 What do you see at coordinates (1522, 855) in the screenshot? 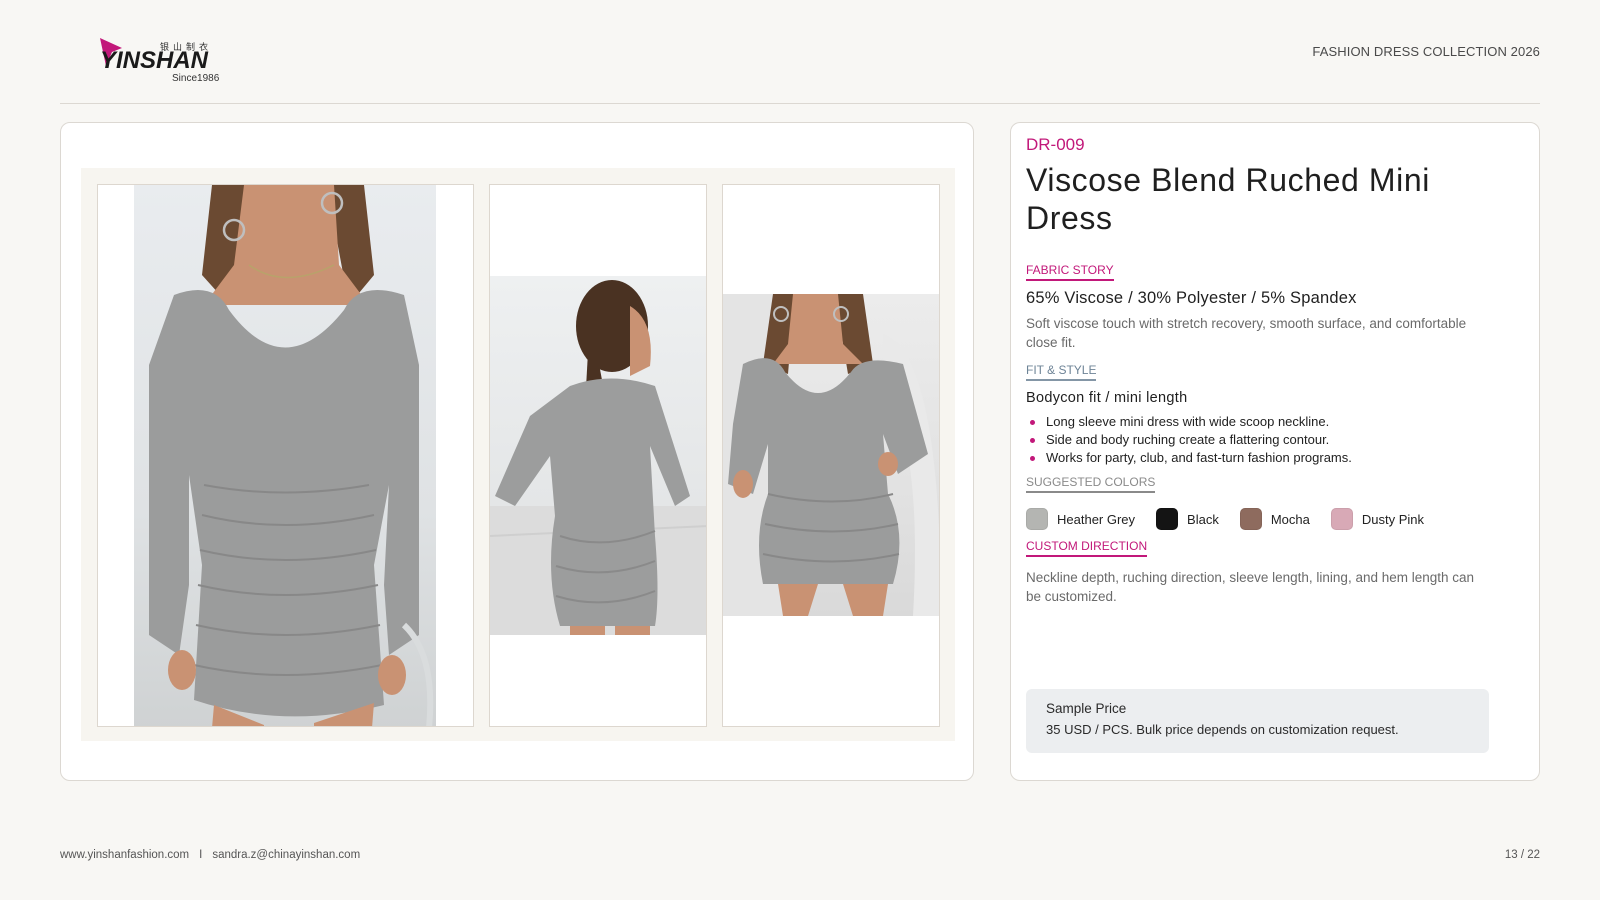
I see `page-number: 13 / 22` at bounding box center [1522, 855].